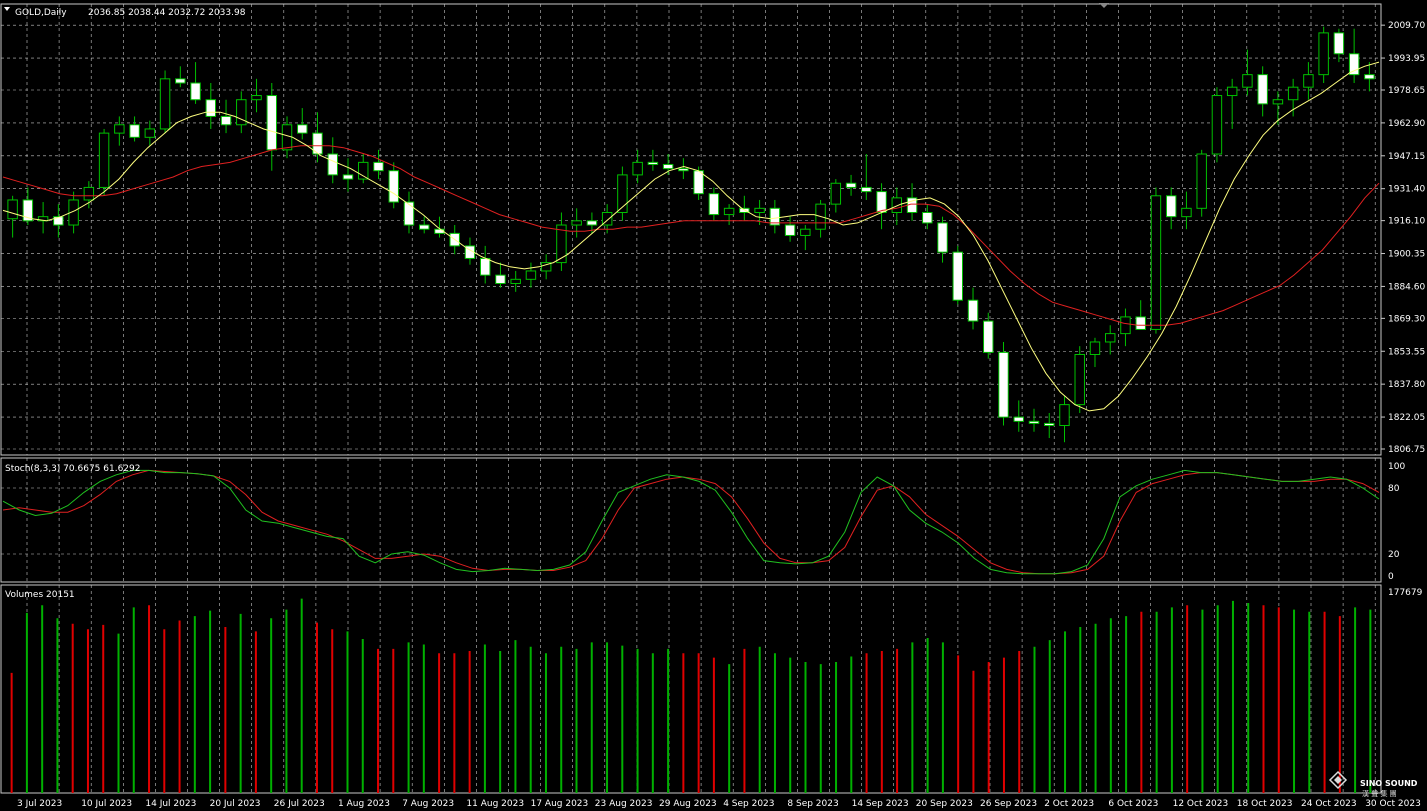 The image size is (1427, 811). What do you see at coordinates (624, 804) in the screenshot?
I see `x-tick-label: 23 Aug 2023` at bounding box center [624, 804].